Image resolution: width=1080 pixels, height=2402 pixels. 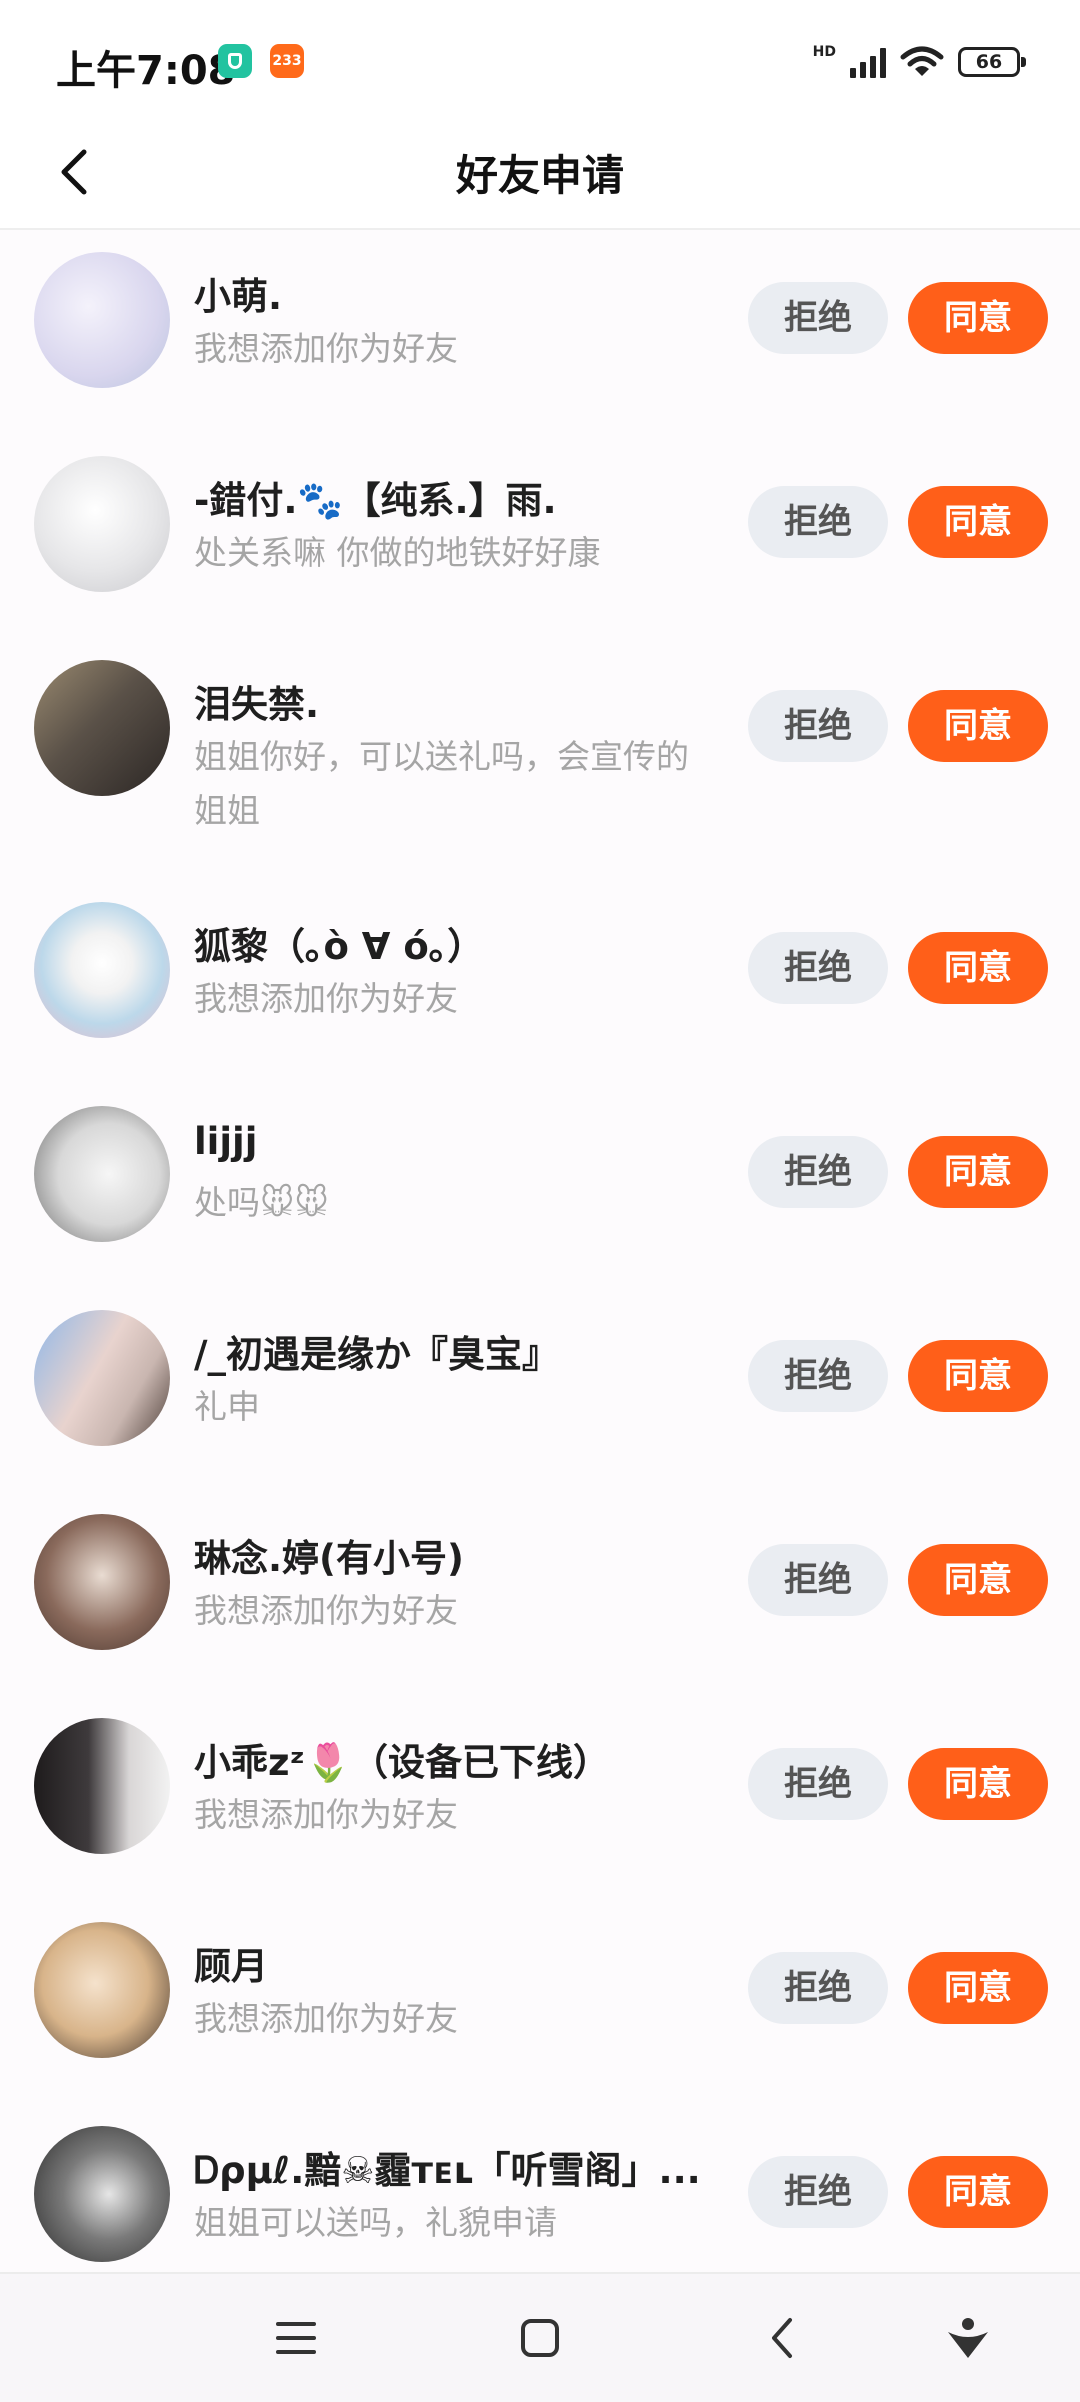 I want to click on page-header: 好友申请, so click(x=540, y=175).